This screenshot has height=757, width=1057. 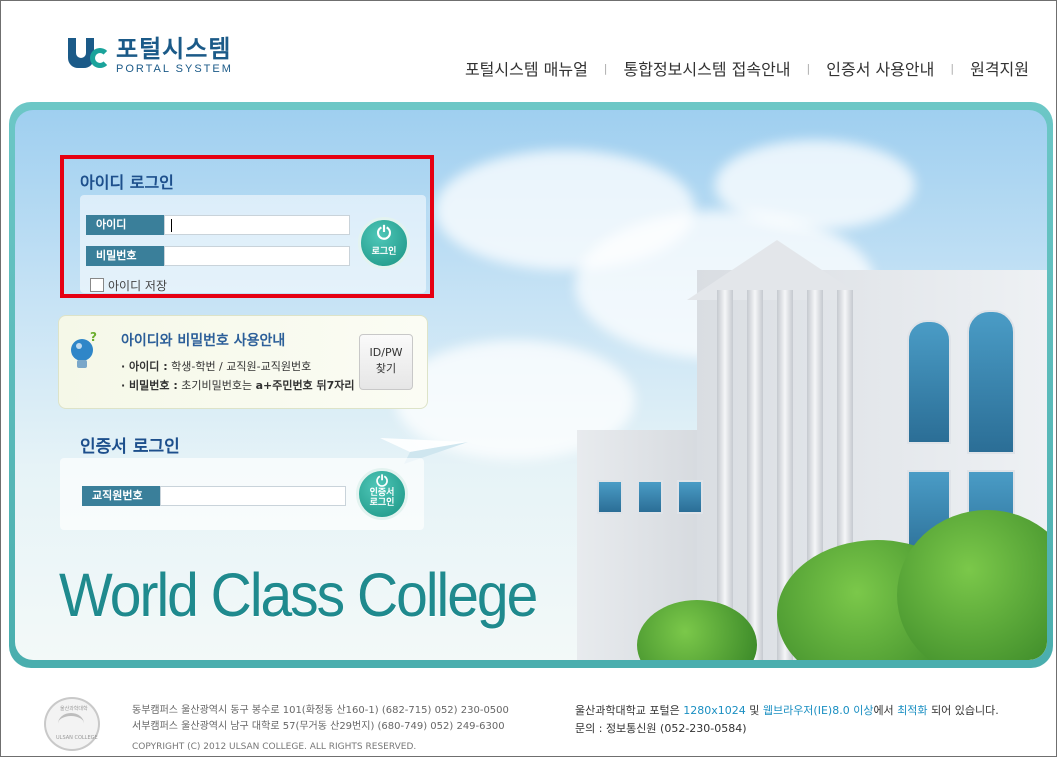 I want to click on nav-certificate-guide: 인증서 사용안내, so click(x=880, y=68).